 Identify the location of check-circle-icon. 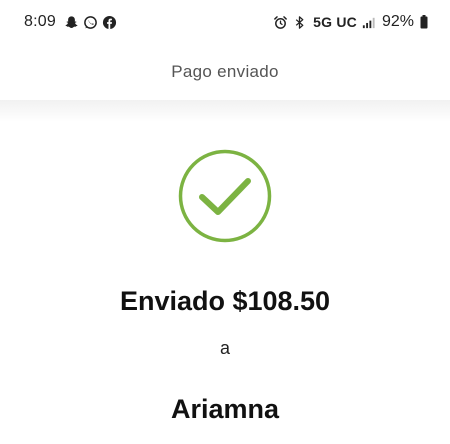
(225, 196).